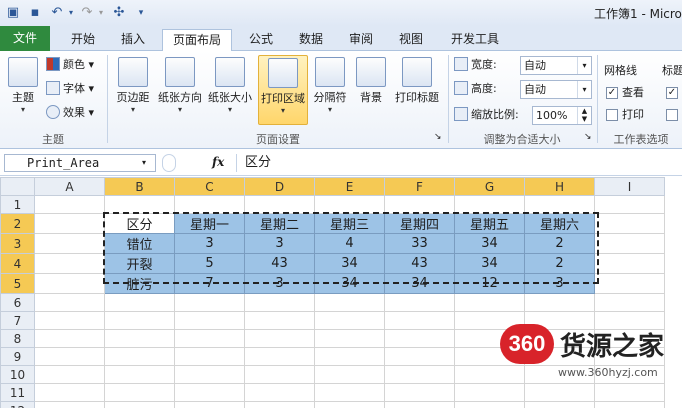 The height and width of the screenshot is (408, 682). Describe the element at coordinates (371, 90) in the screenshot. I see `background-button: 背景` at that location.